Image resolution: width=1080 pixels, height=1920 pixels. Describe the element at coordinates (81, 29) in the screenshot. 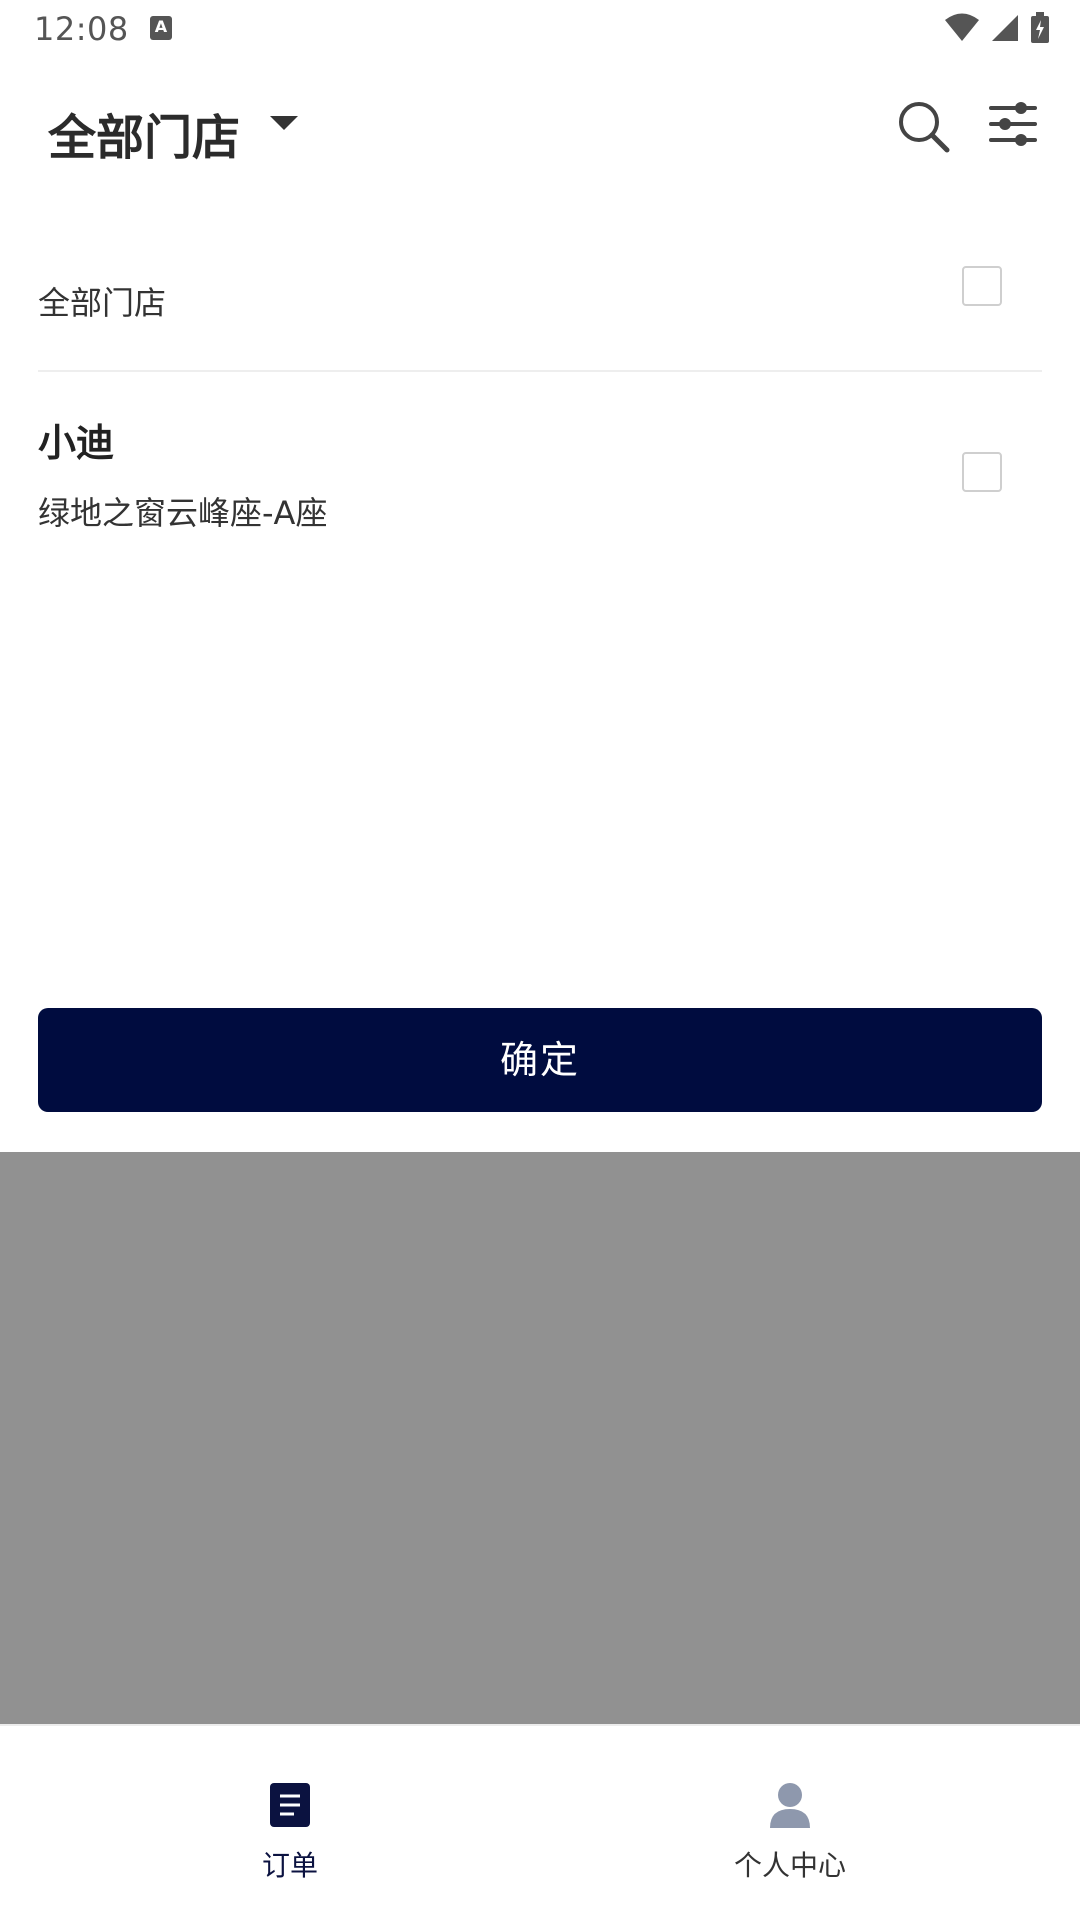

I see `status-time: 12:08` at that location.